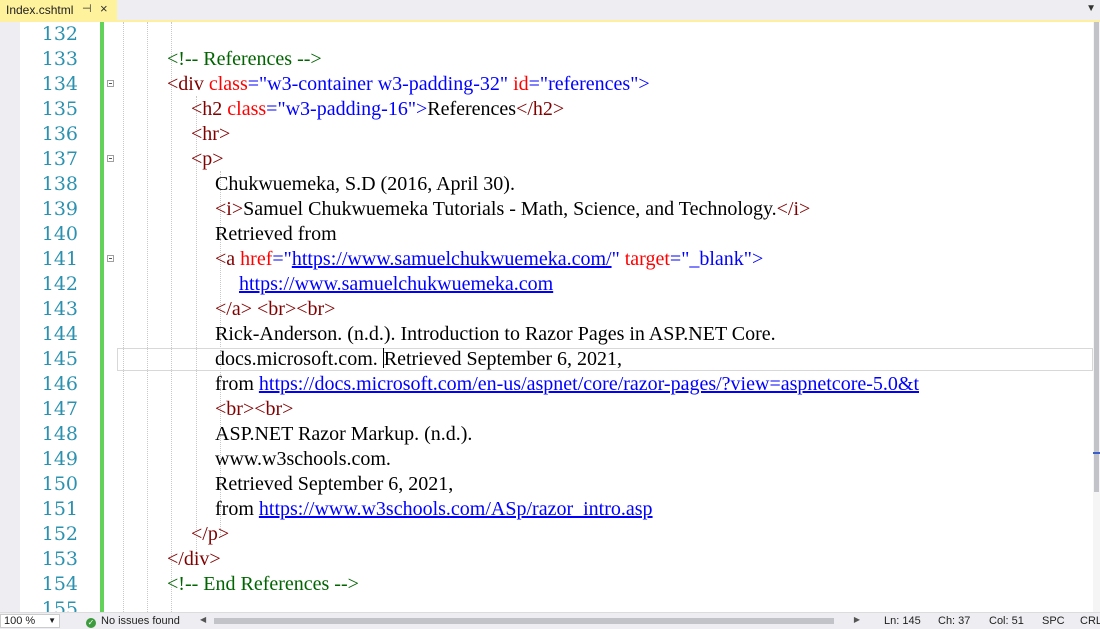  What do you see at coordinates (546, 604) in the screenshot?
I see `code-line: 155` at bounding box center [546, 604].